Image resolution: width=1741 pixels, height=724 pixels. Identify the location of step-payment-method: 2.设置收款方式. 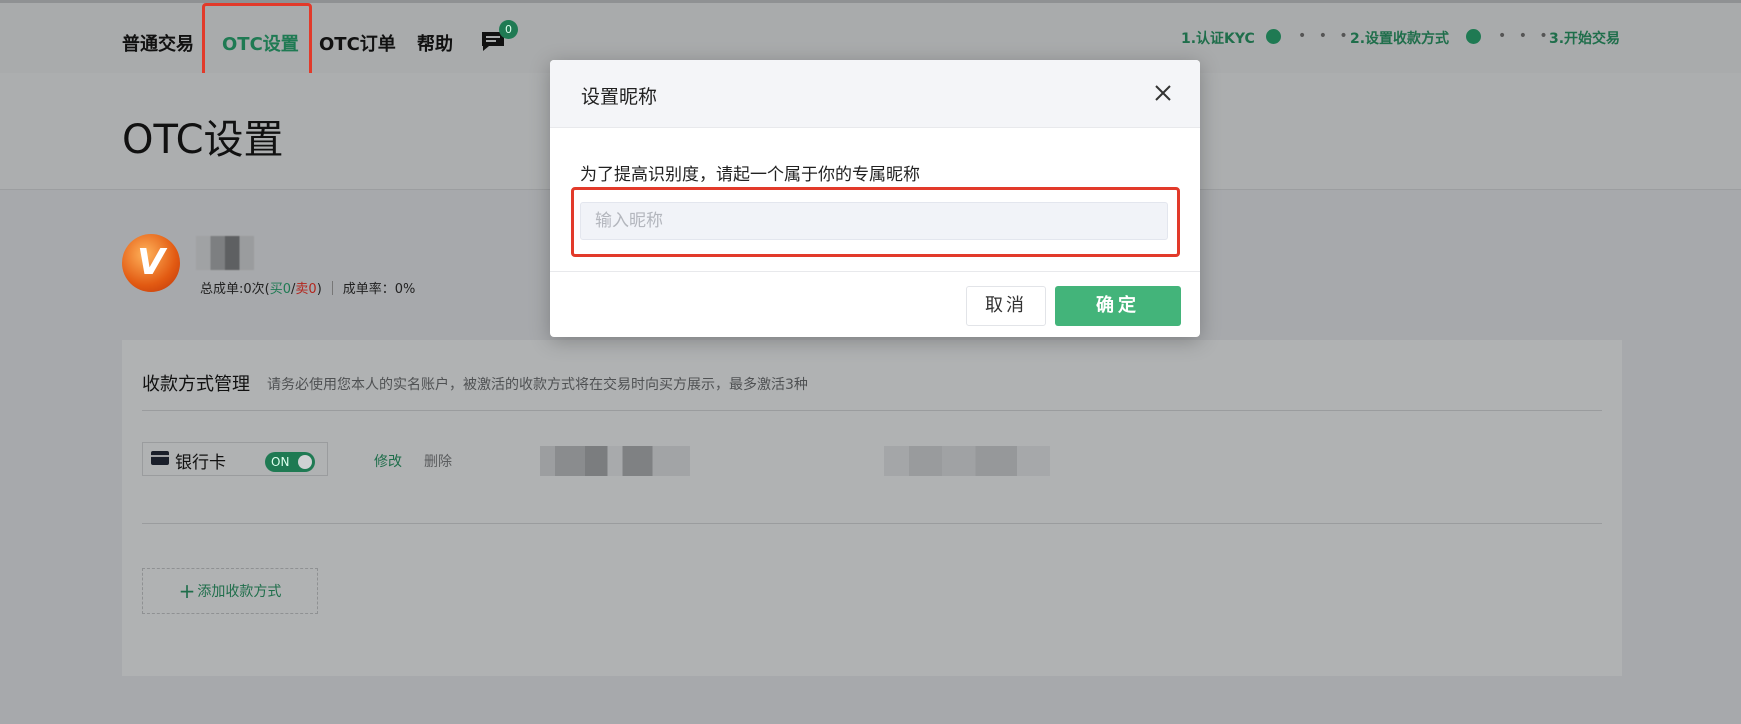
(1400, 39).